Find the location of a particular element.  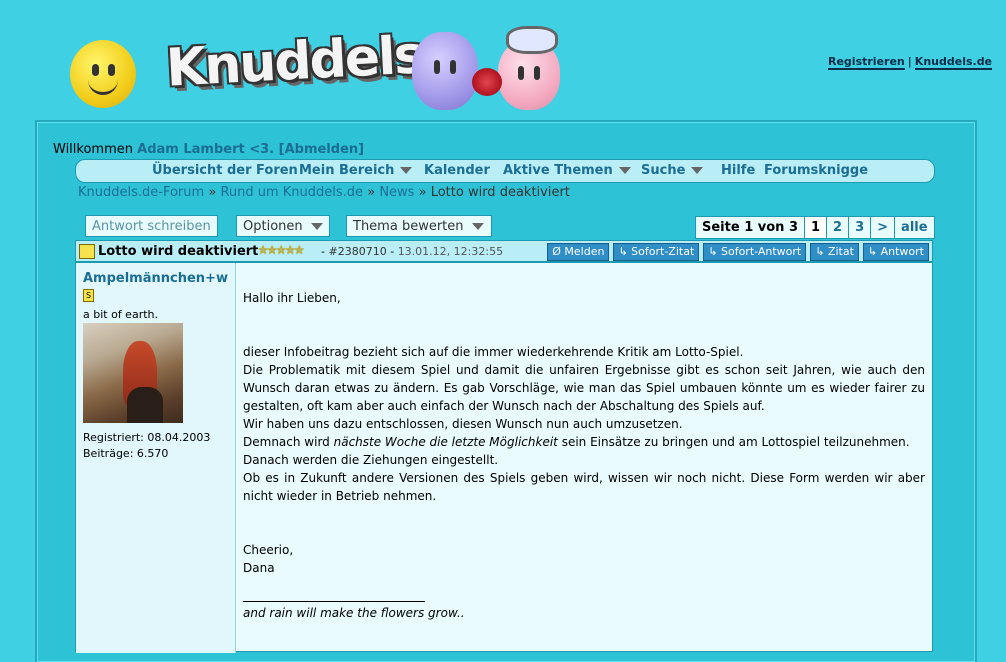

post-meta: - #2380710 - 13.01.12, 12:32:55 is located at coordinates (412, 251).